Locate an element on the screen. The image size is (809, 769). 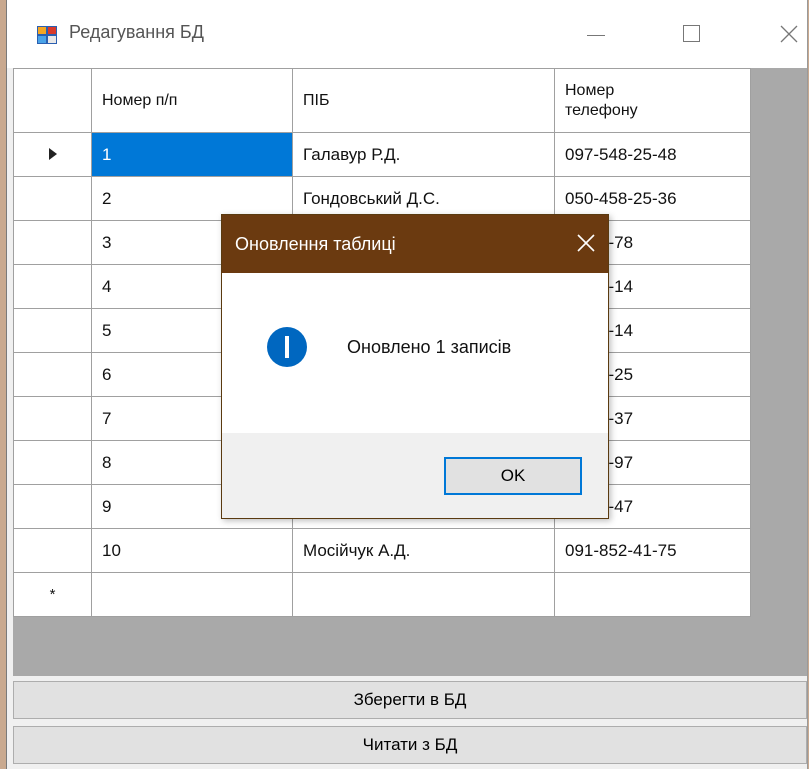
grid-header-row: Номер п/п ПІБ Номер телефону is located at coordinates (382, 100).